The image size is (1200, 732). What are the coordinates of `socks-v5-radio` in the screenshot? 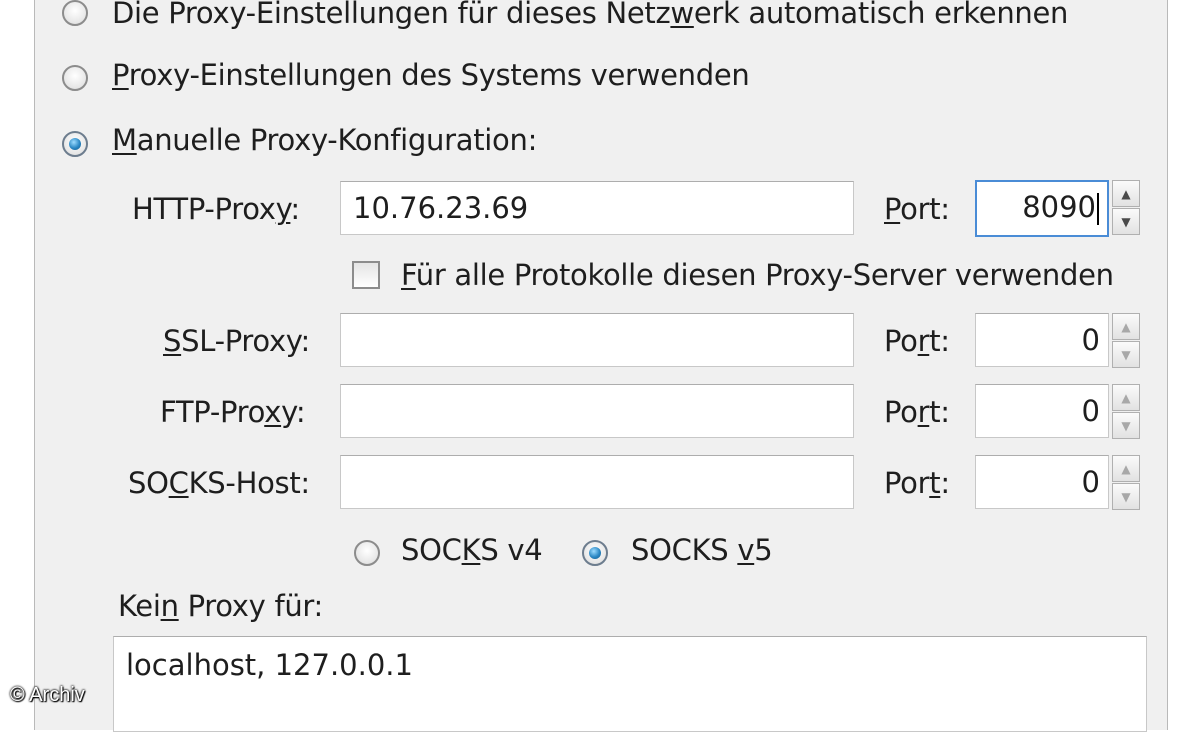 It's located at (595, 553).